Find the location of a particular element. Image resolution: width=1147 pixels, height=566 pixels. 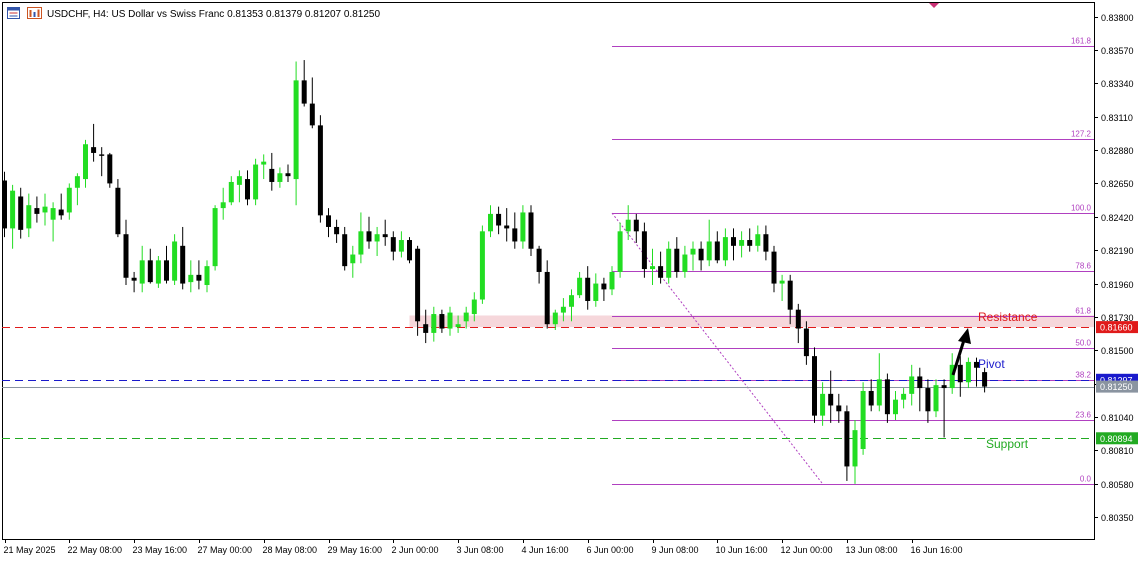

time-axis-label: 2 Jun 00:00 is located at coordinates (415, 550).